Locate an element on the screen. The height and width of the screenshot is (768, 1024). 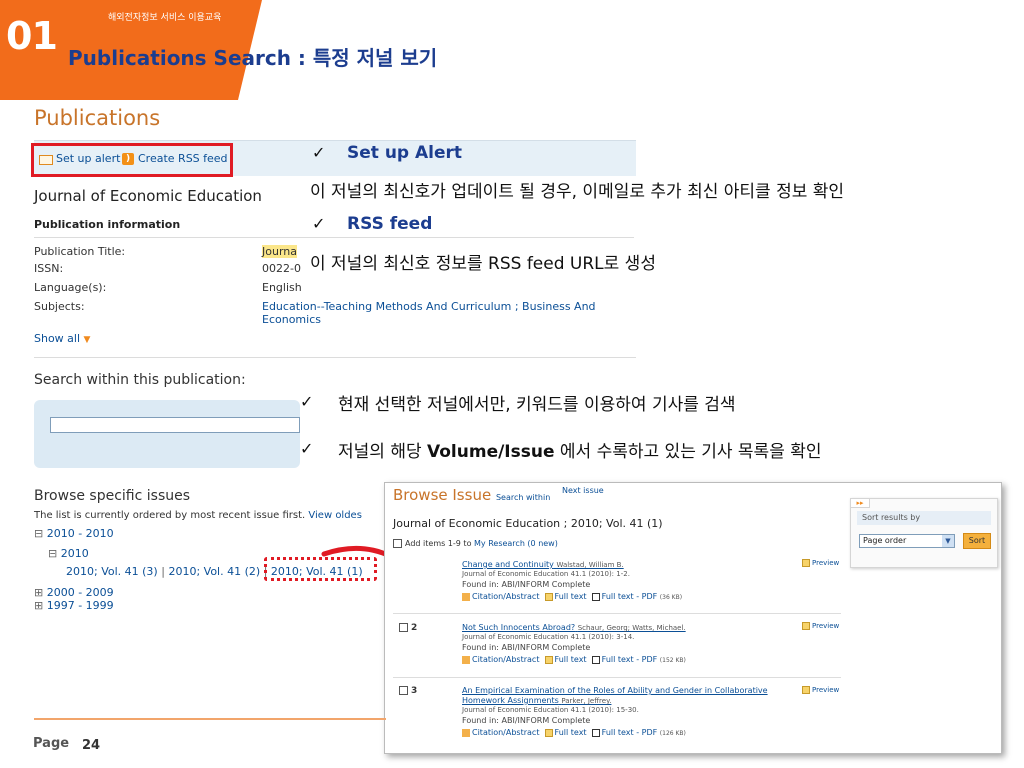
select-all-checkbox is located at coordinates (397, 543).